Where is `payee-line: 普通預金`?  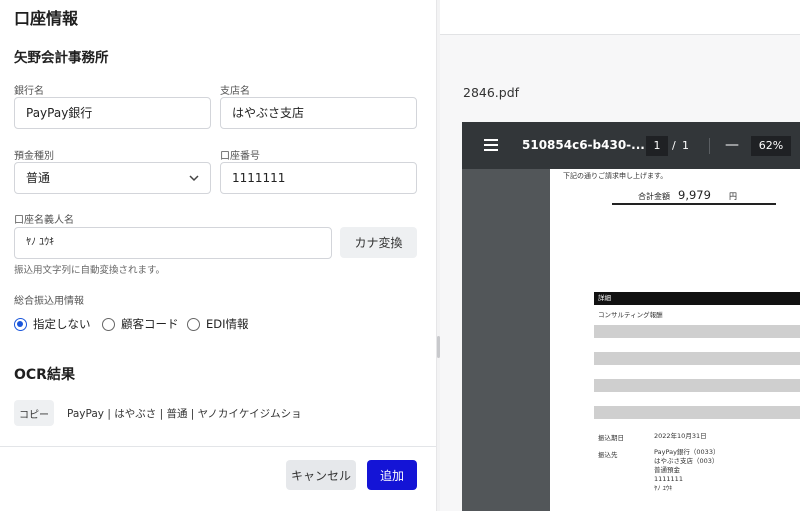 payee-line: 普通預金 is located at coordinates (667, 470).